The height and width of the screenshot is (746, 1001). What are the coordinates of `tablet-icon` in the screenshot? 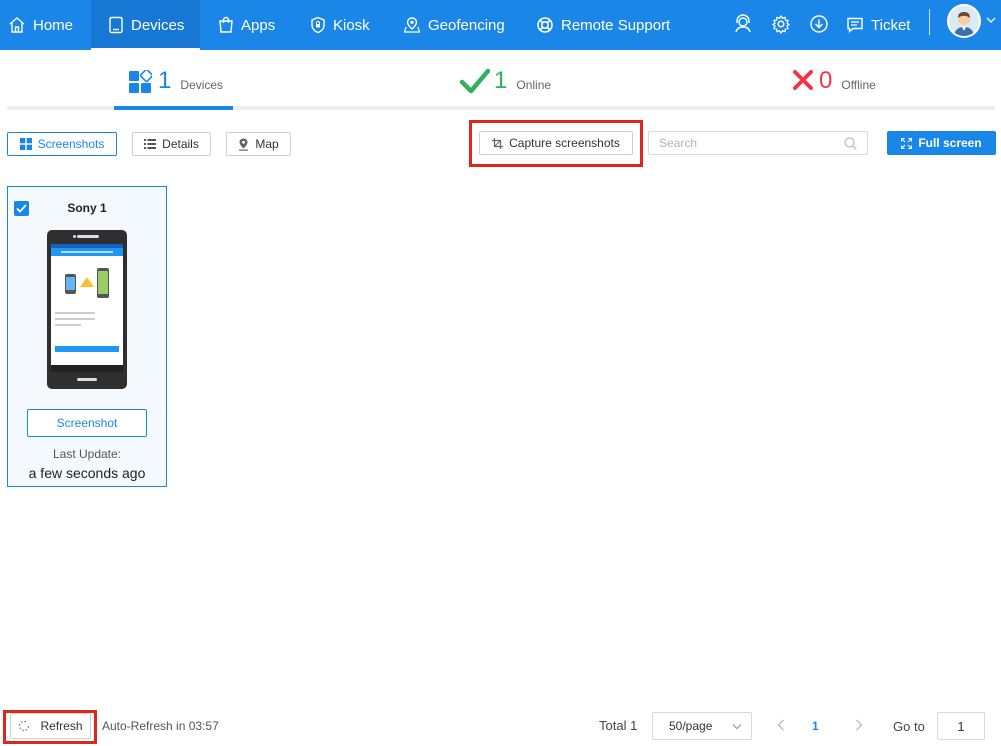 It's located at (116, 25).